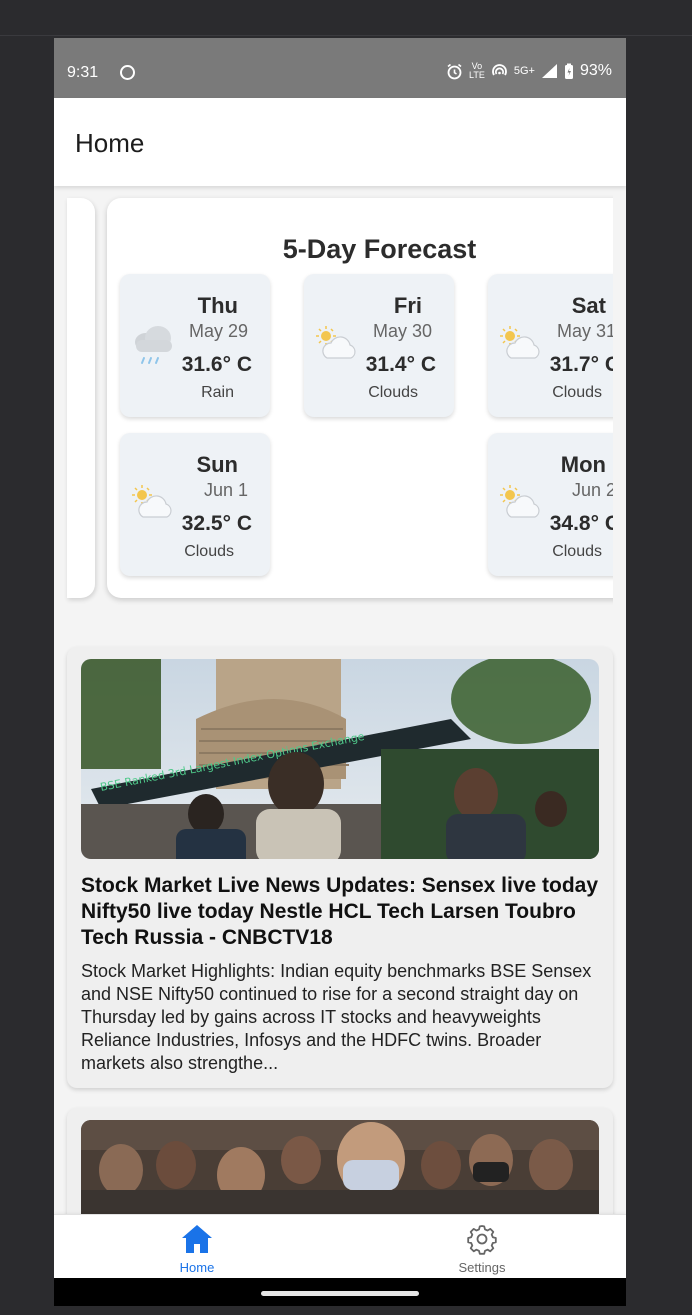  Describe the element at coordinates (482, 1240) in the screenshot. I see `gear-icon` at that location.